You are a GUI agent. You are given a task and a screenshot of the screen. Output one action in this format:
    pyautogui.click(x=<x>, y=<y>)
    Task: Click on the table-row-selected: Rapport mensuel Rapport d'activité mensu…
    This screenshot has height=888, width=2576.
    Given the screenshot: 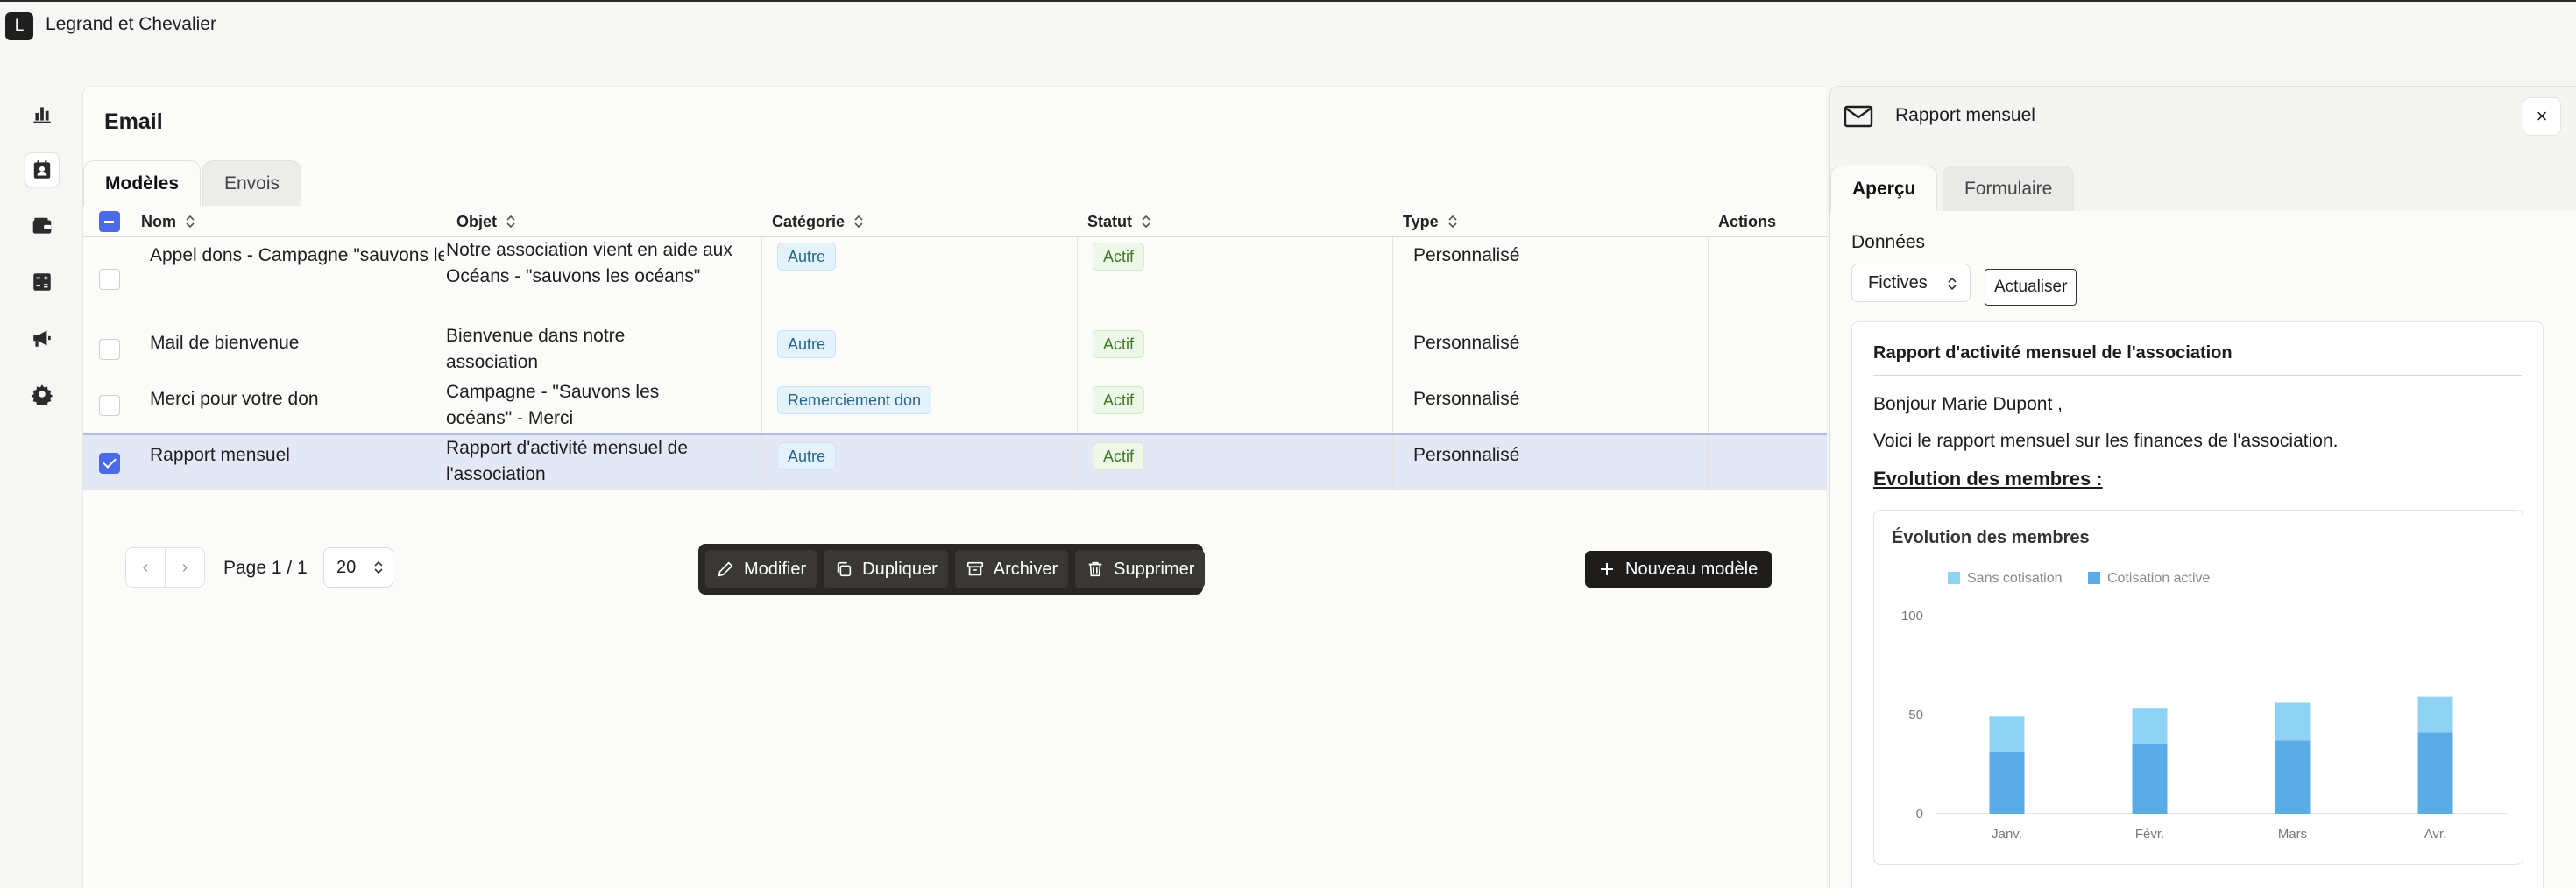 What is the action you would take?
    pyautogui.click(x=955, y=462)
    